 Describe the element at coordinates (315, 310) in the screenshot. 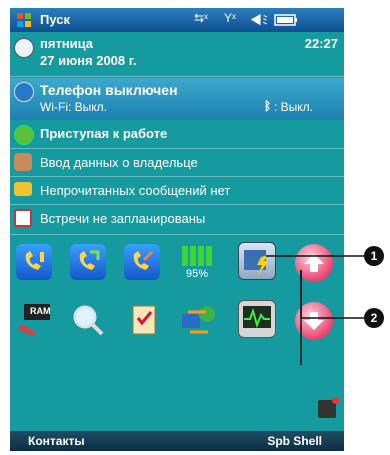

I see `callout-lines` at that location.